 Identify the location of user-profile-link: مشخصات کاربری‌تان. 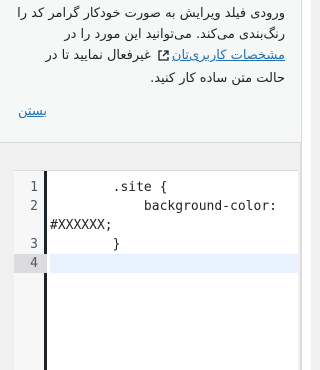
(228, 55).